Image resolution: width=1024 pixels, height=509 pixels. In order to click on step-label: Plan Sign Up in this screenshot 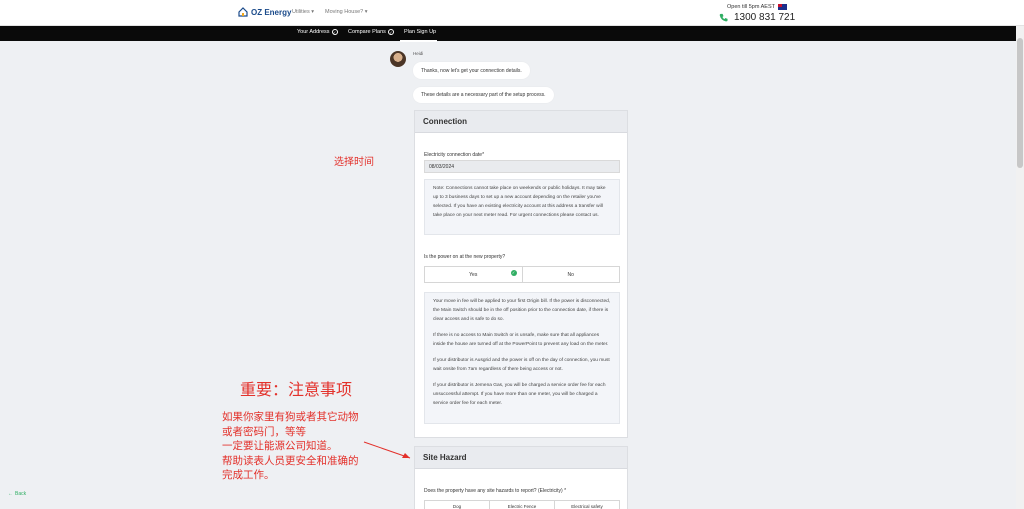, I will do `click(420, 32)`.